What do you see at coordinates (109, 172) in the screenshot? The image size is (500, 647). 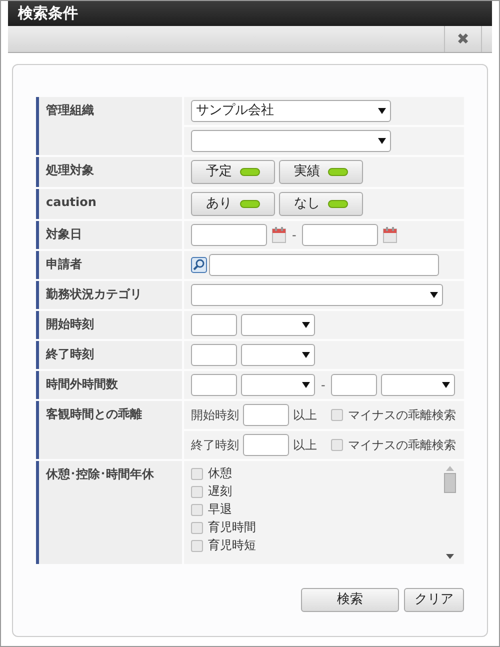 I see `field-label: 処理対象` at bounding box center [109, 172].